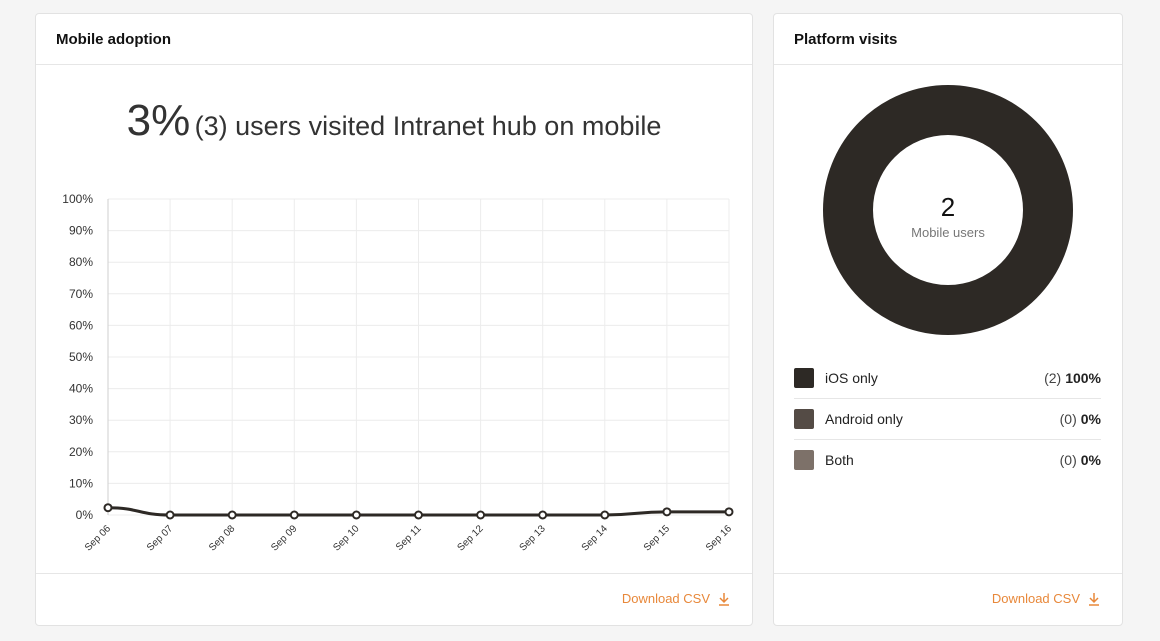  Describe the element at coordinates (595, 538) in the screenshot. I see `x-tick-label: Sep 14` at that location.